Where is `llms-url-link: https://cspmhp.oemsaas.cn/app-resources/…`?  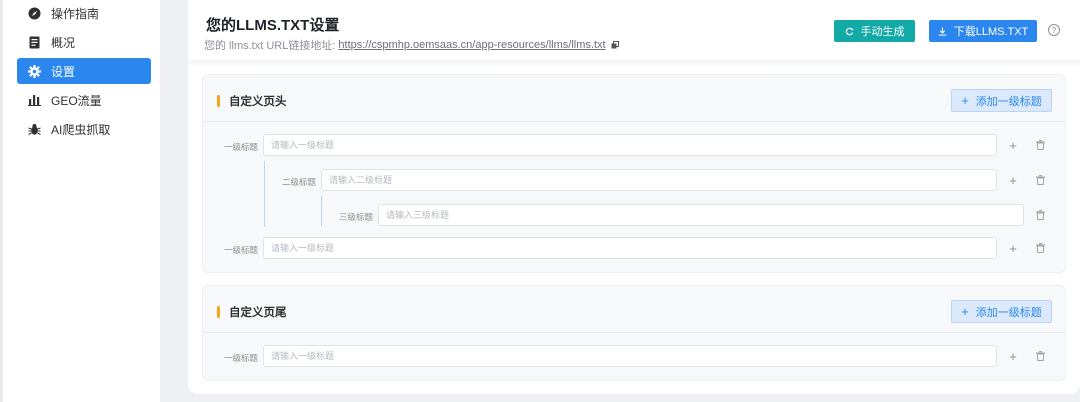
llms-url-link: https://cspmhp.oemsaas.cn/app-resources/… is located at coordinates (471, 45).